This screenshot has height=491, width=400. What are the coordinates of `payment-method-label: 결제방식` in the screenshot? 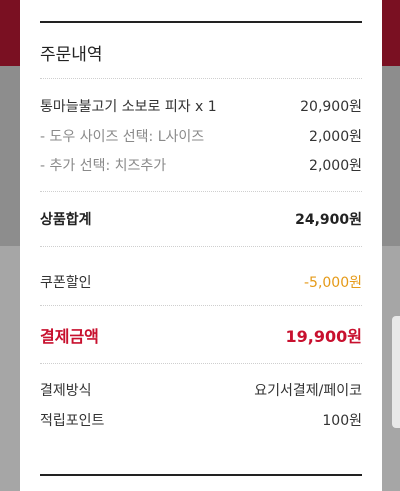 It's located at (66, 391).